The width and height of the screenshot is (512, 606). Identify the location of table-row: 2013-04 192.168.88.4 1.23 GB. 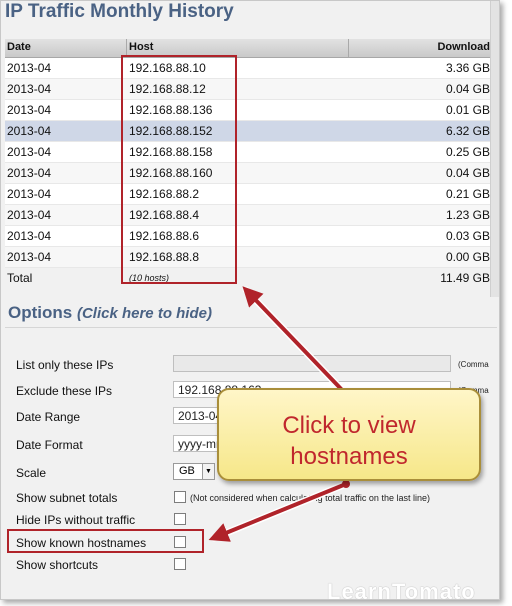
(251, 215).